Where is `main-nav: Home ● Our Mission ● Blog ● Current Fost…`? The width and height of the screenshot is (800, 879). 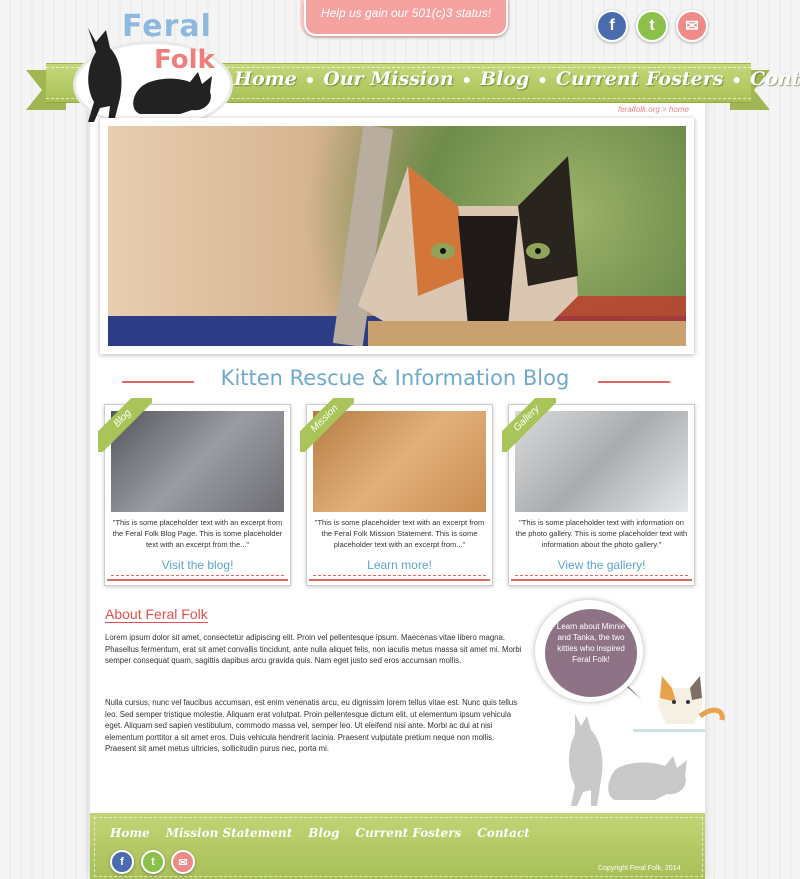
main-nav: Home ● Our Mission ● Blog ● Current Fost… is located at coordinates (517, 79).